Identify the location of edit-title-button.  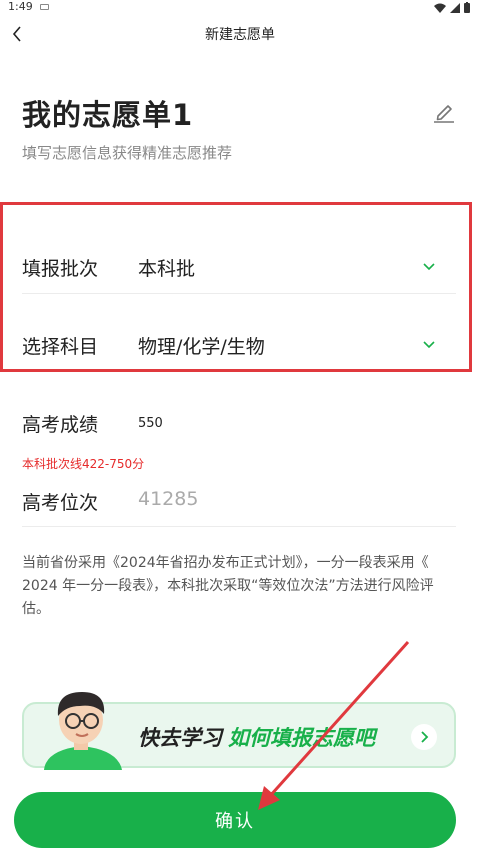
(444, 111).